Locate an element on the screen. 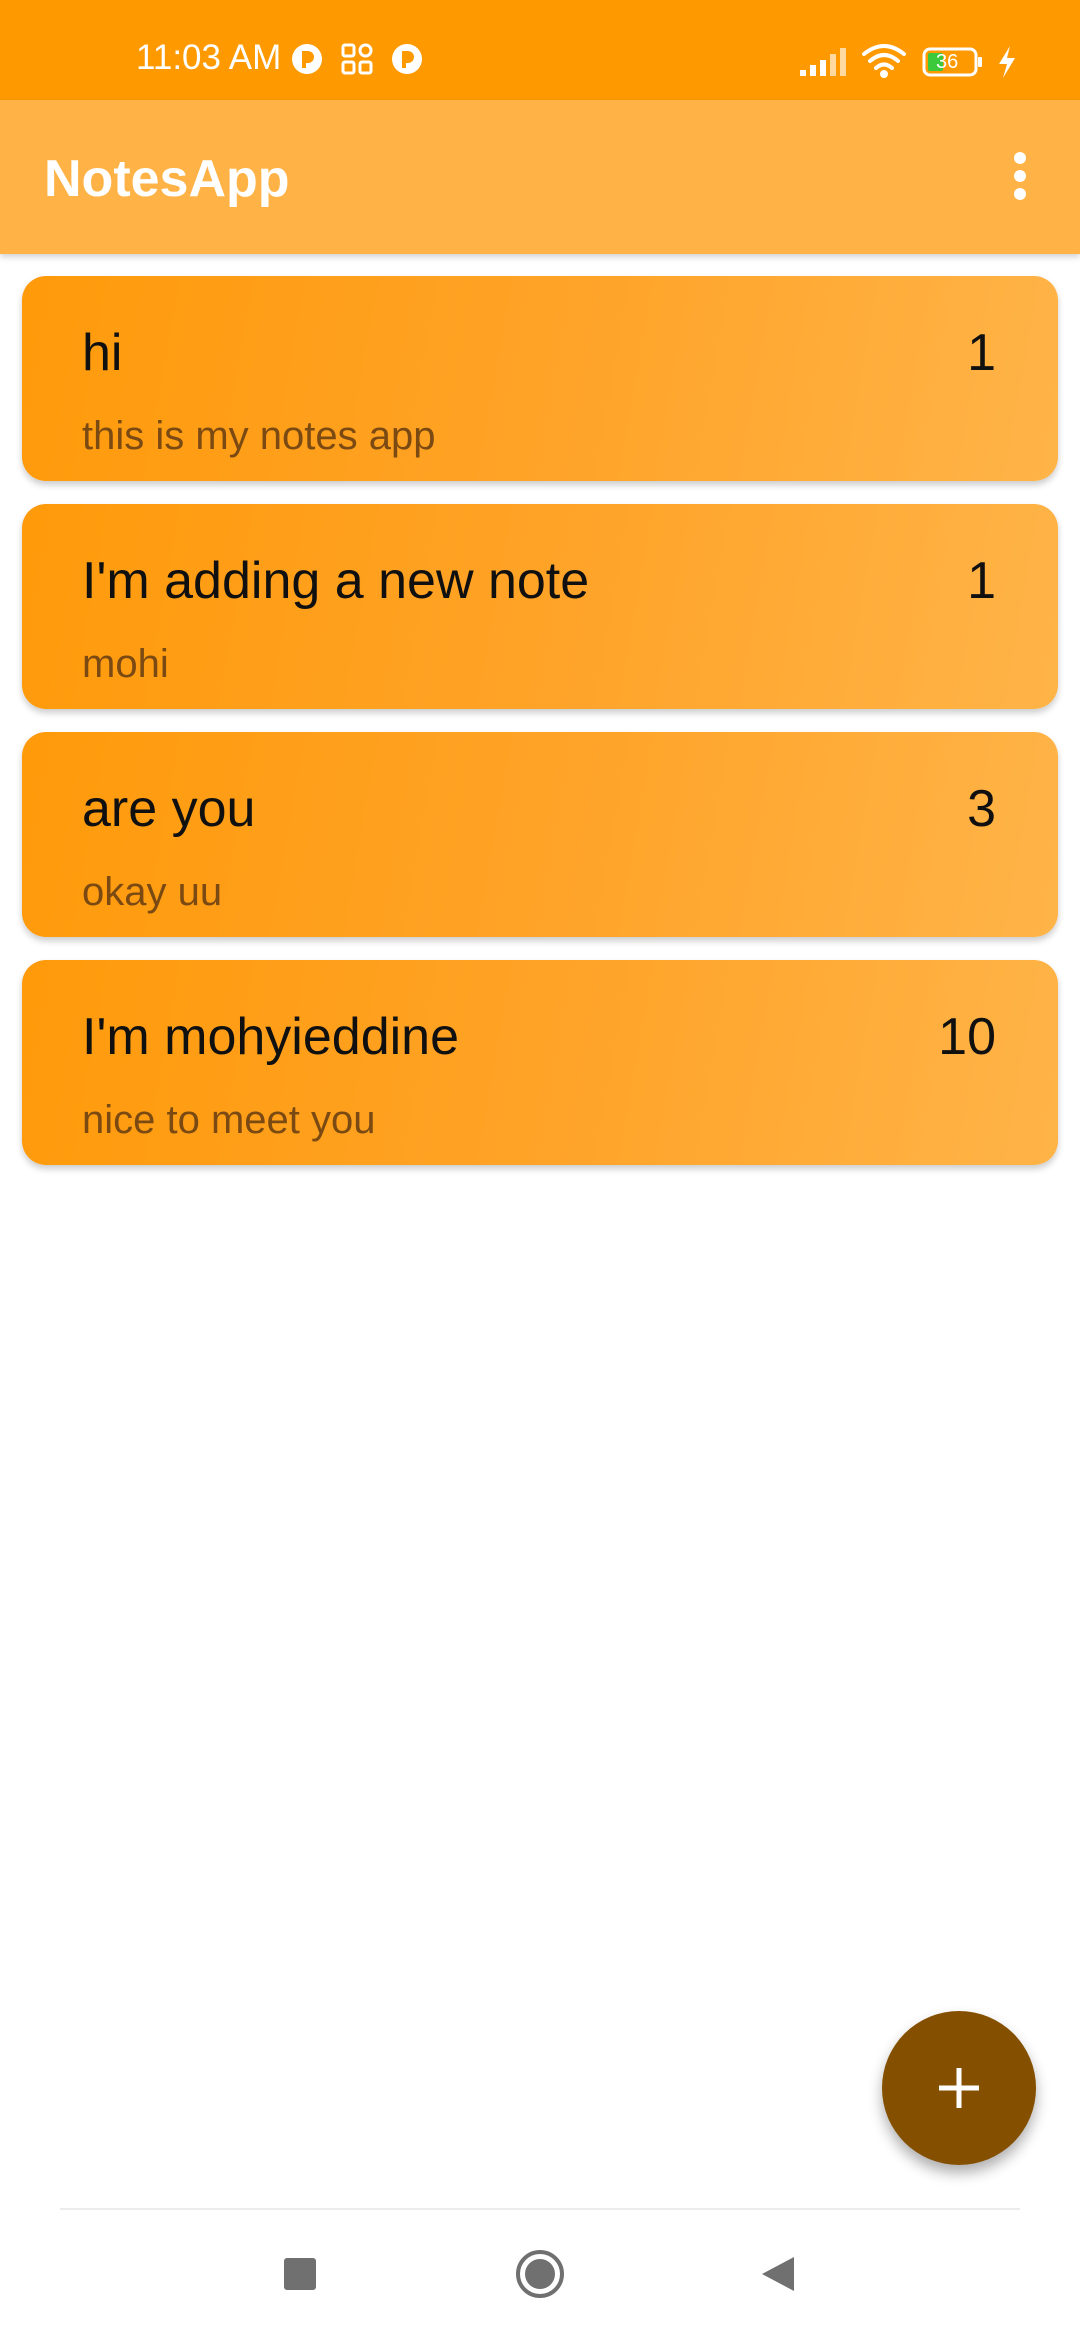 This screenshot has height=2340, width=1080. note-count: 10 is located at coordinates (967, 1037).